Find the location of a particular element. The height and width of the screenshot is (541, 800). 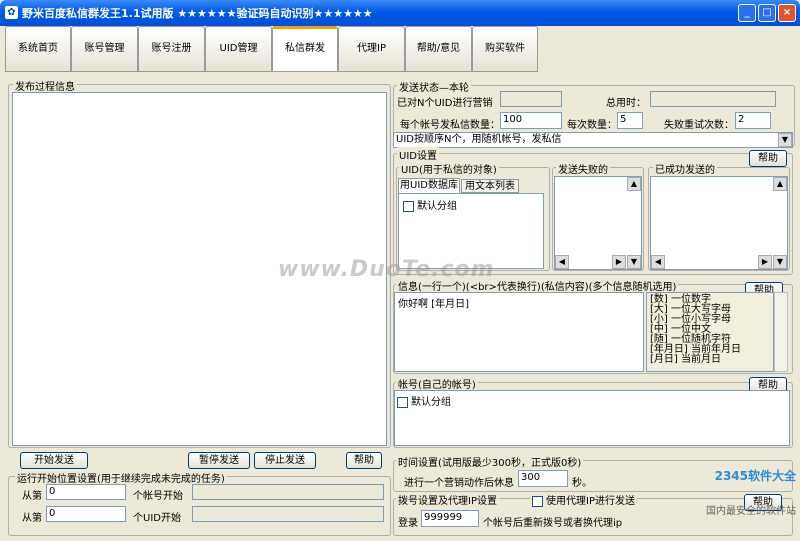

failed-title: 发送失败的 is located at coordinates (583, 168).